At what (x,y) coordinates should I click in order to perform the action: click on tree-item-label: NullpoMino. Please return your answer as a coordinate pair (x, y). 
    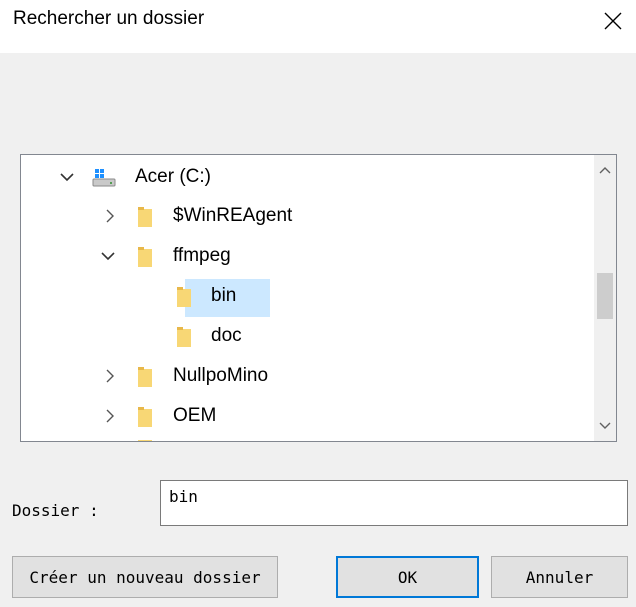
    Looking at the image, I should click on (221, 375).